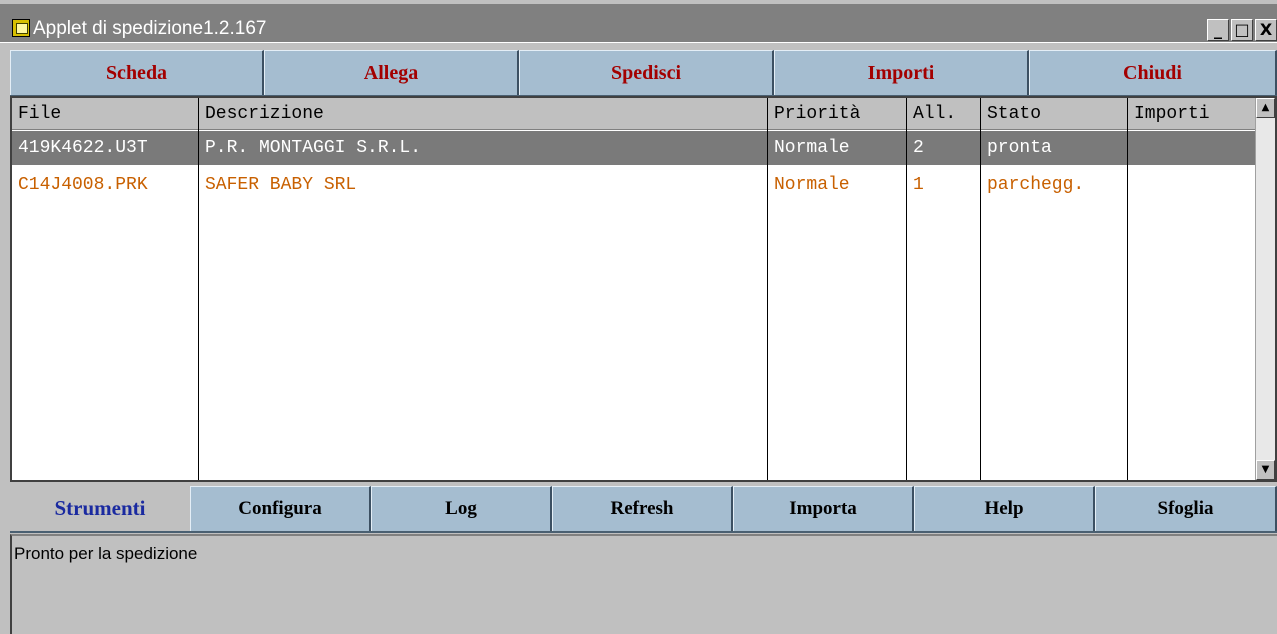 This screenshot has height=634, width=1277. I want to click on close-button: X, so click(1266, 30).